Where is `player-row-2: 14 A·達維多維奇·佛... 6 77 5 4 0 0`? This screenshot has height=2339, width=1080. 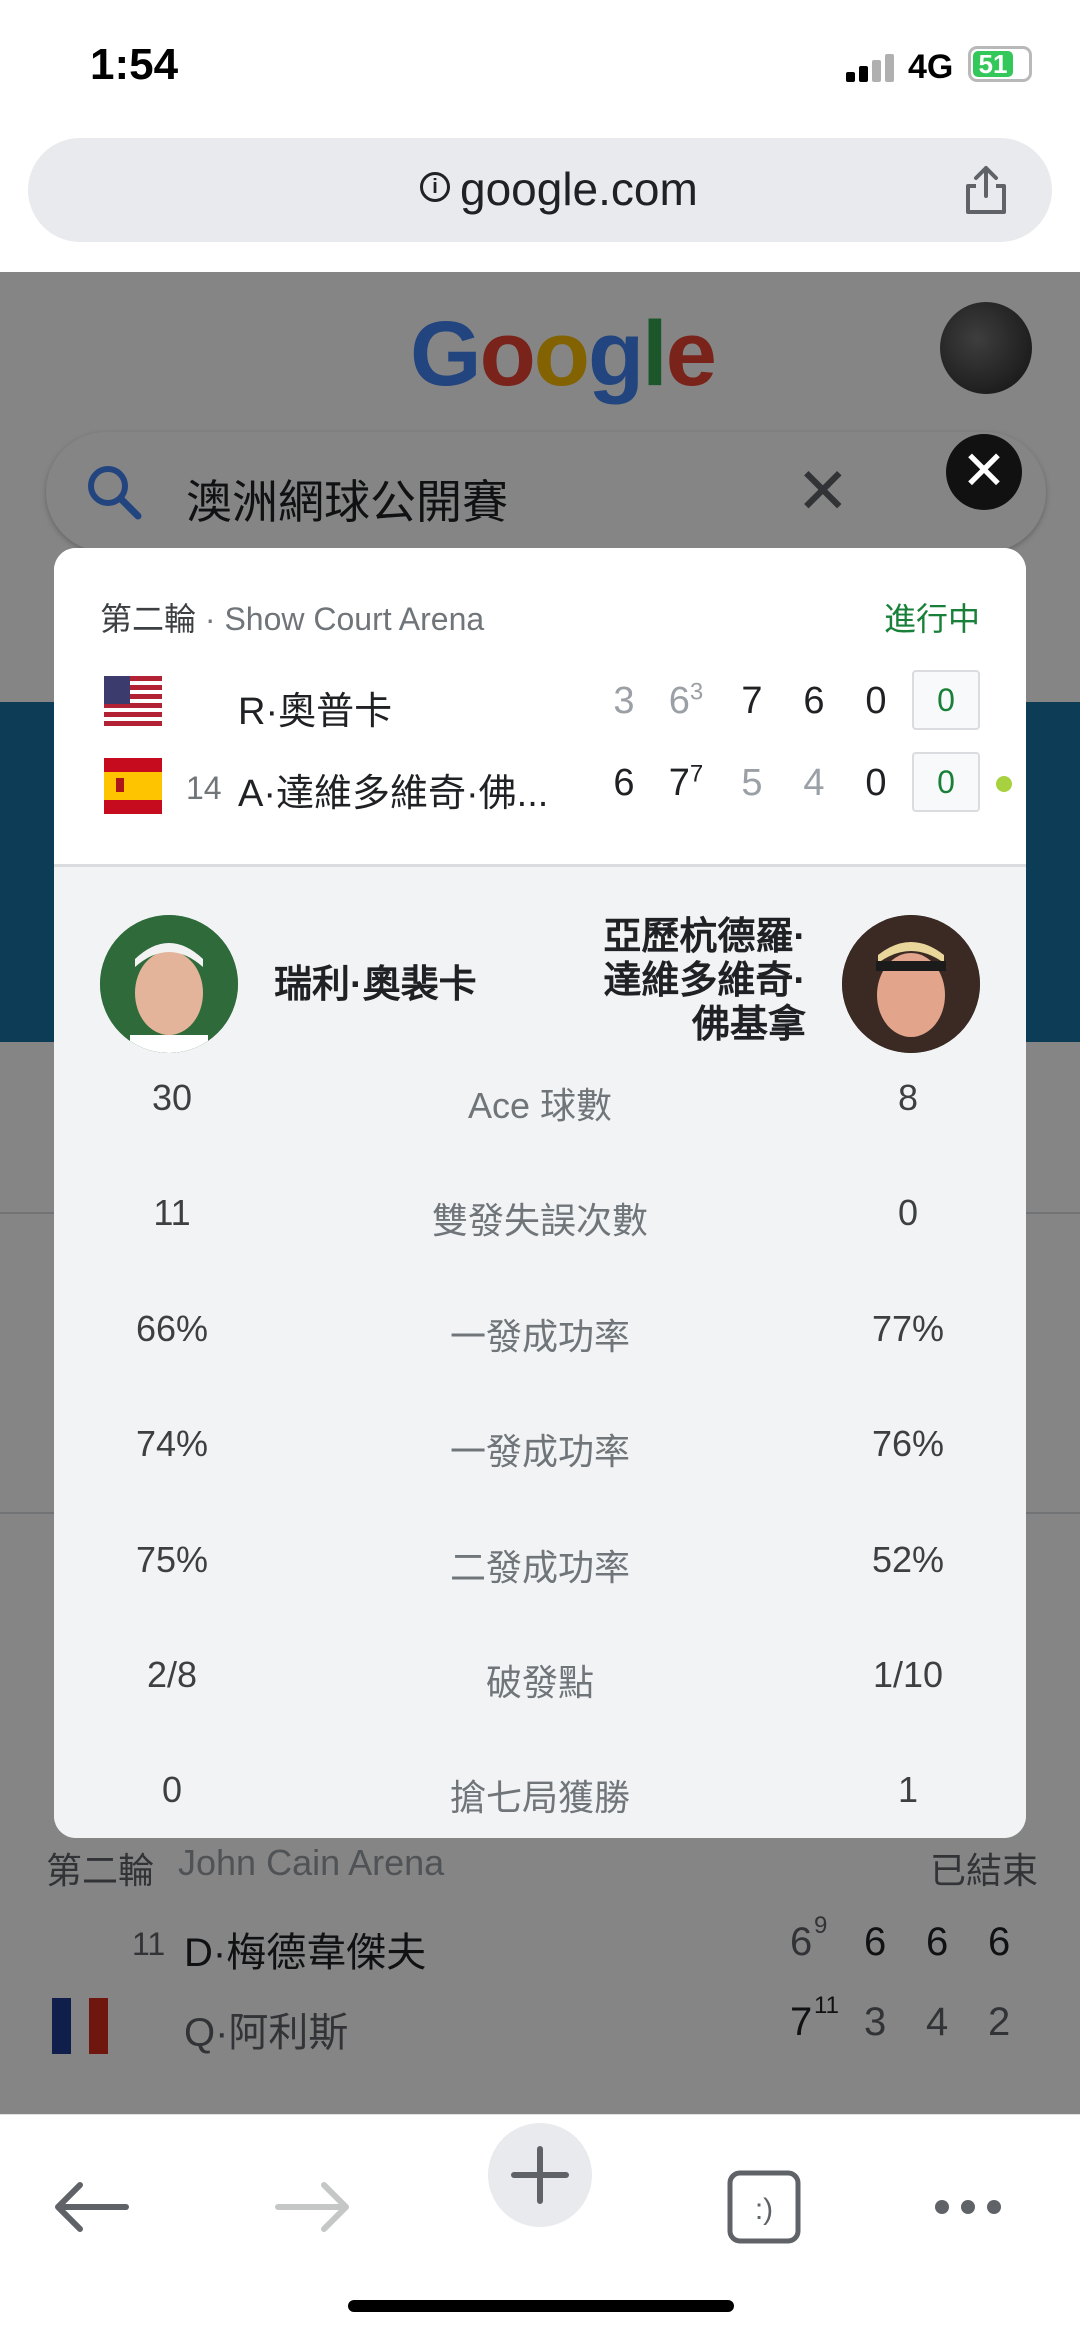 player-row-2: 14 A·達維多維奇·佛... 6 77 5 4 0 0 is located at coordinates (540, 785).